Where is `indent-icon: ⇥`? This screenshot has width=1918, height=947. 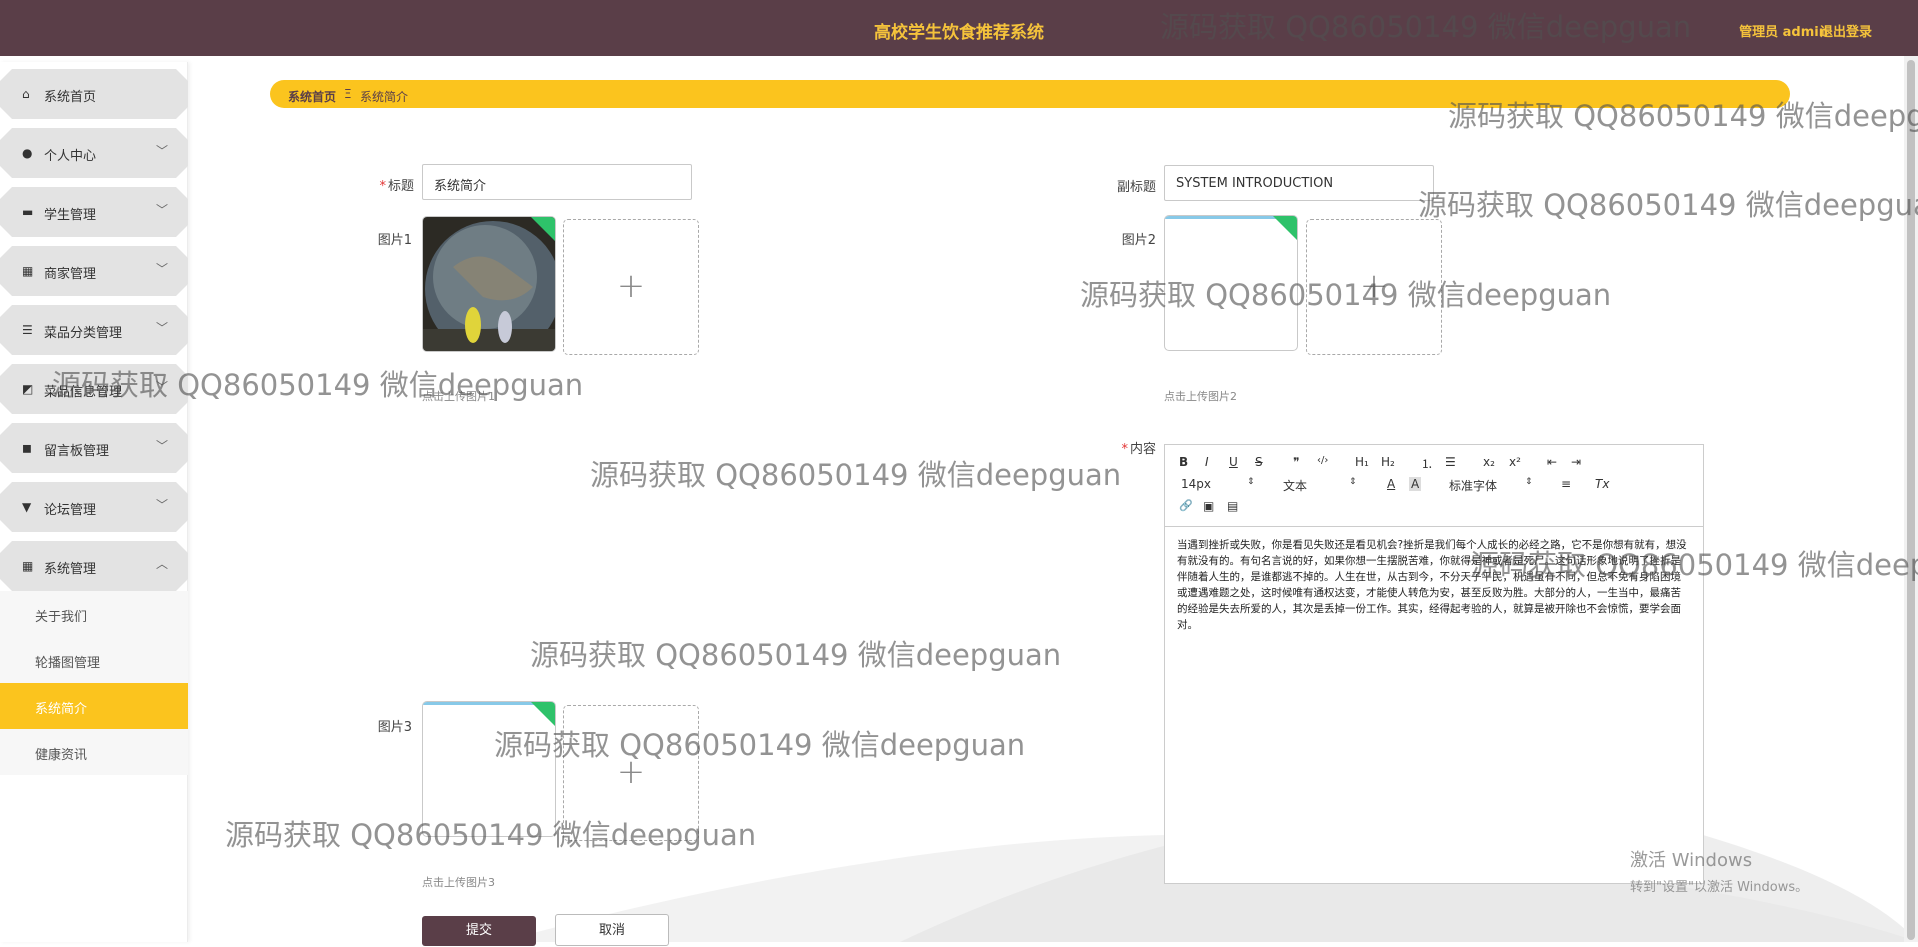 indent-icon: ⇥ is located at coordinates (1576, 462).